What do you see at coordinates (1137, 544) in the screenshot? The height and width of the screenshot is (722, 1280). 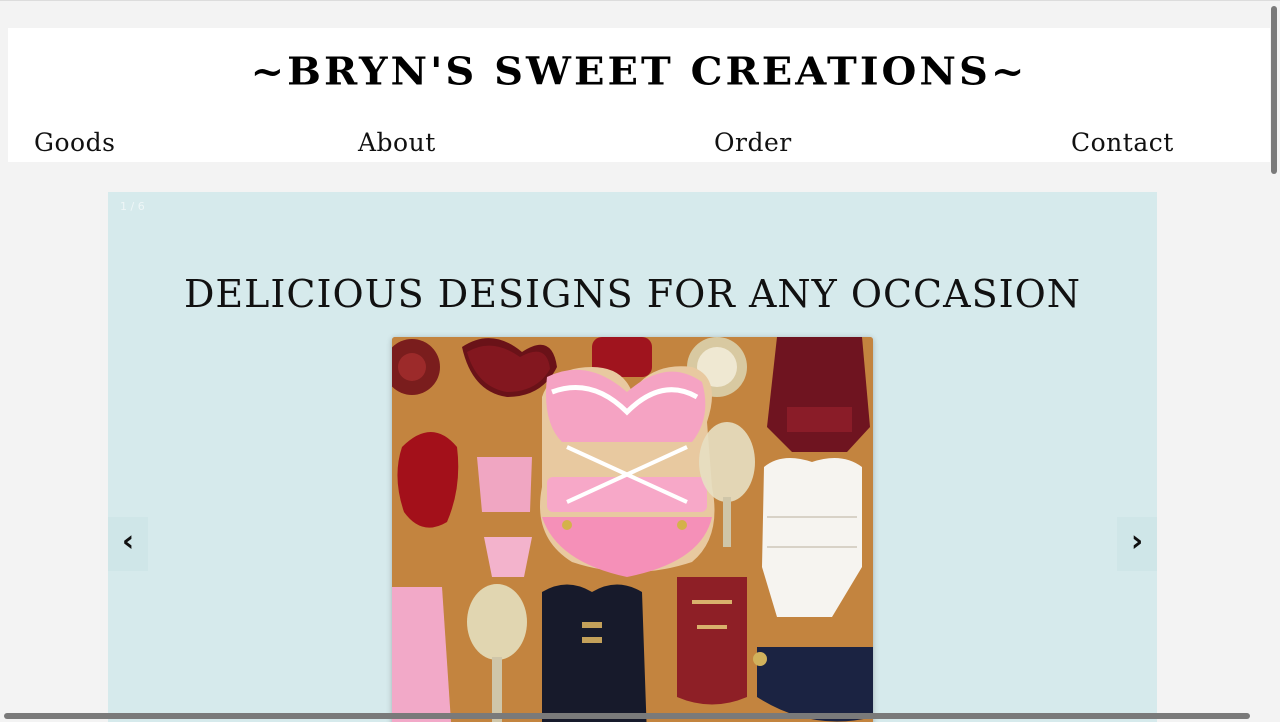 I see `next-slide-button: ›` at bounding box center [1137, 544].